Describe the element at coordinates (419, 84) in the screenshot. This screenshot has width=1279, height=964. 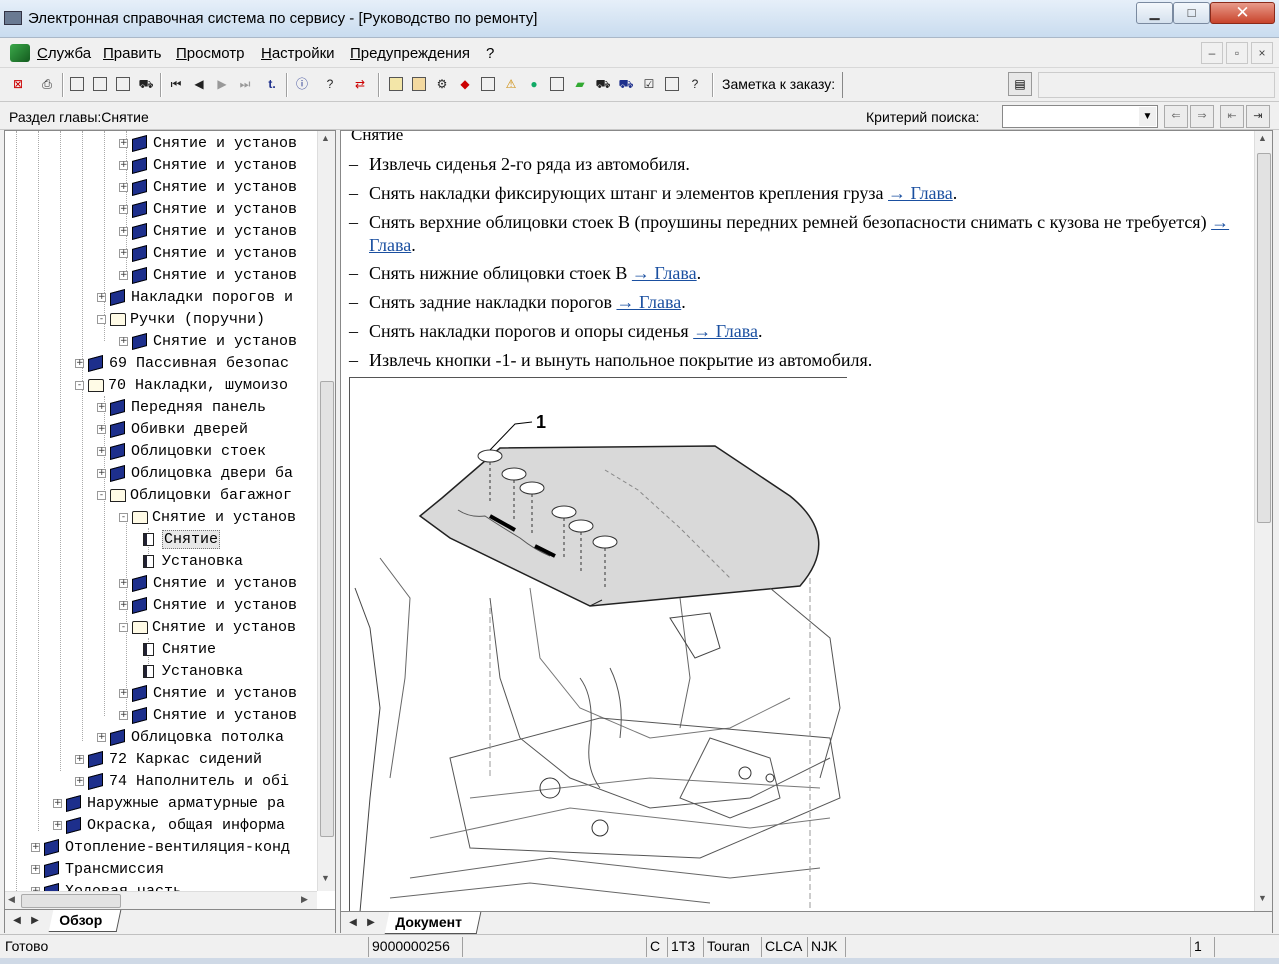
I see `catalog-icon` at that location.